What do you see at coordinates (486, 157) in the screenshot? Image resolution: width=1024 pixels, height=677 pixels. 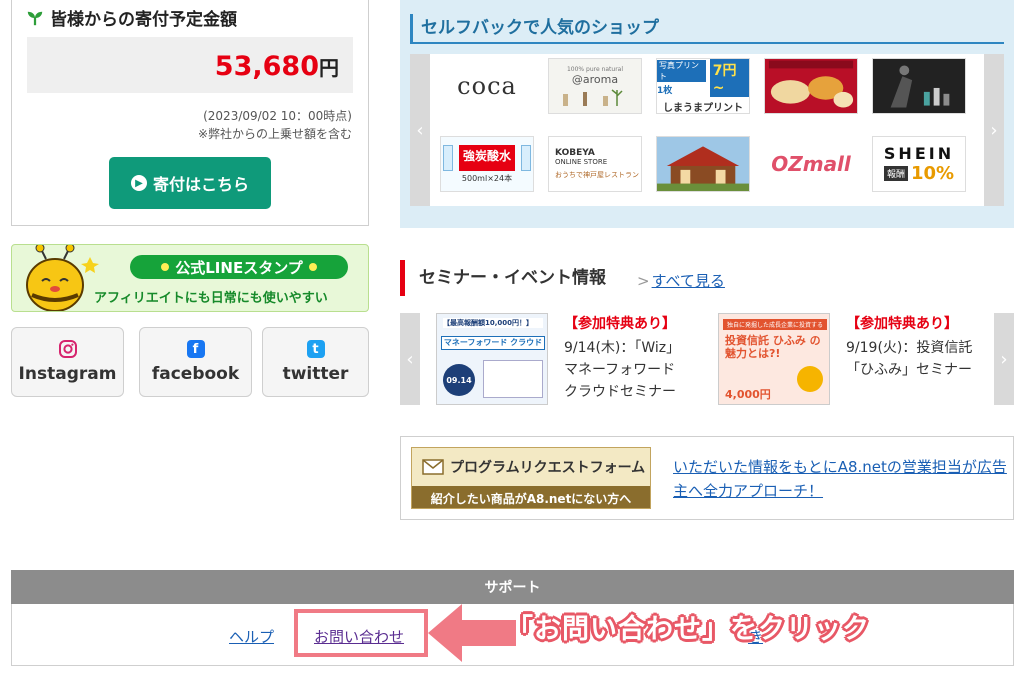 I see `shop-soda-title: 強炭酸水` at bounding box center [486, 157].